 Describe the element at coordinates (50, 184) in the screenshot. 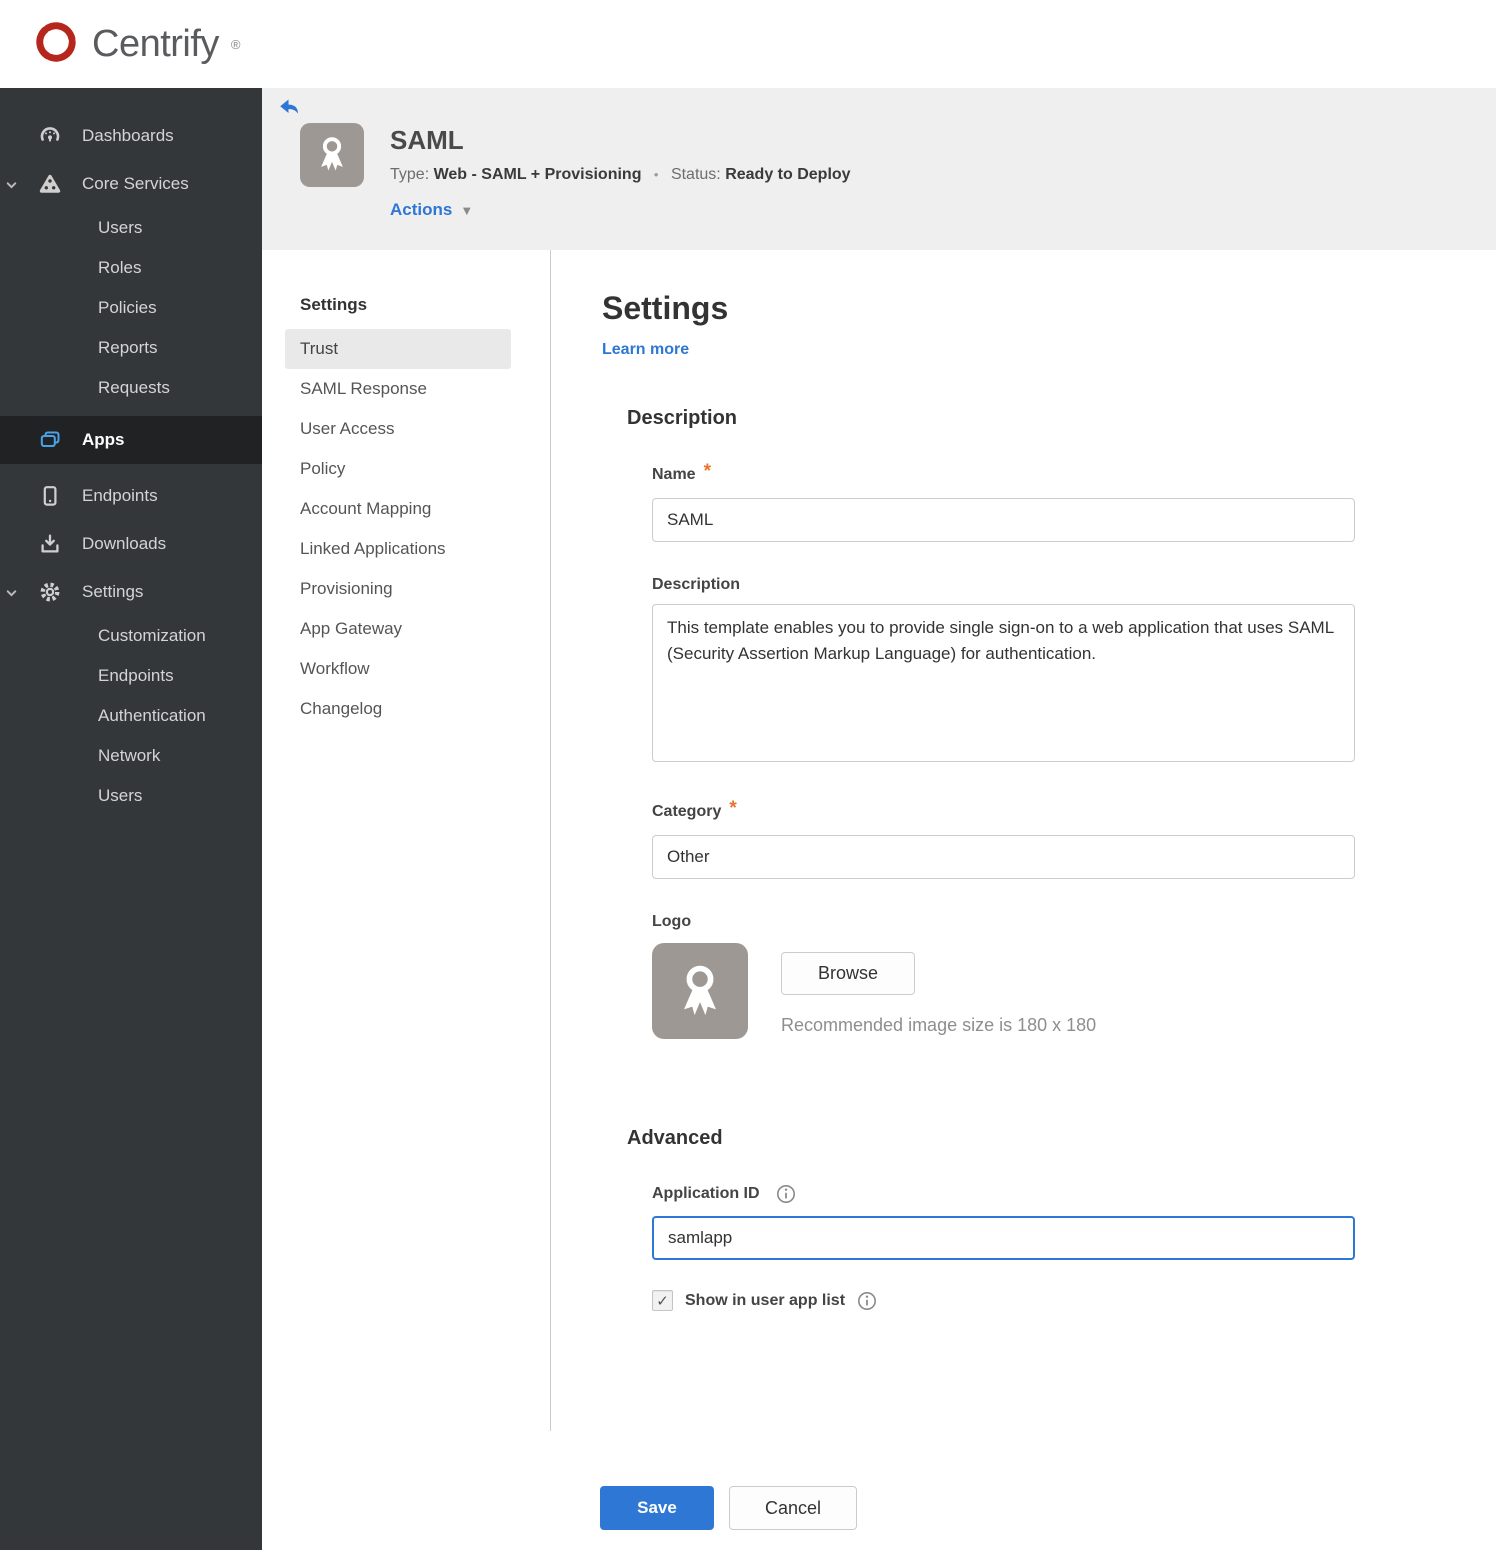

I see `core-services-icon` at that location.